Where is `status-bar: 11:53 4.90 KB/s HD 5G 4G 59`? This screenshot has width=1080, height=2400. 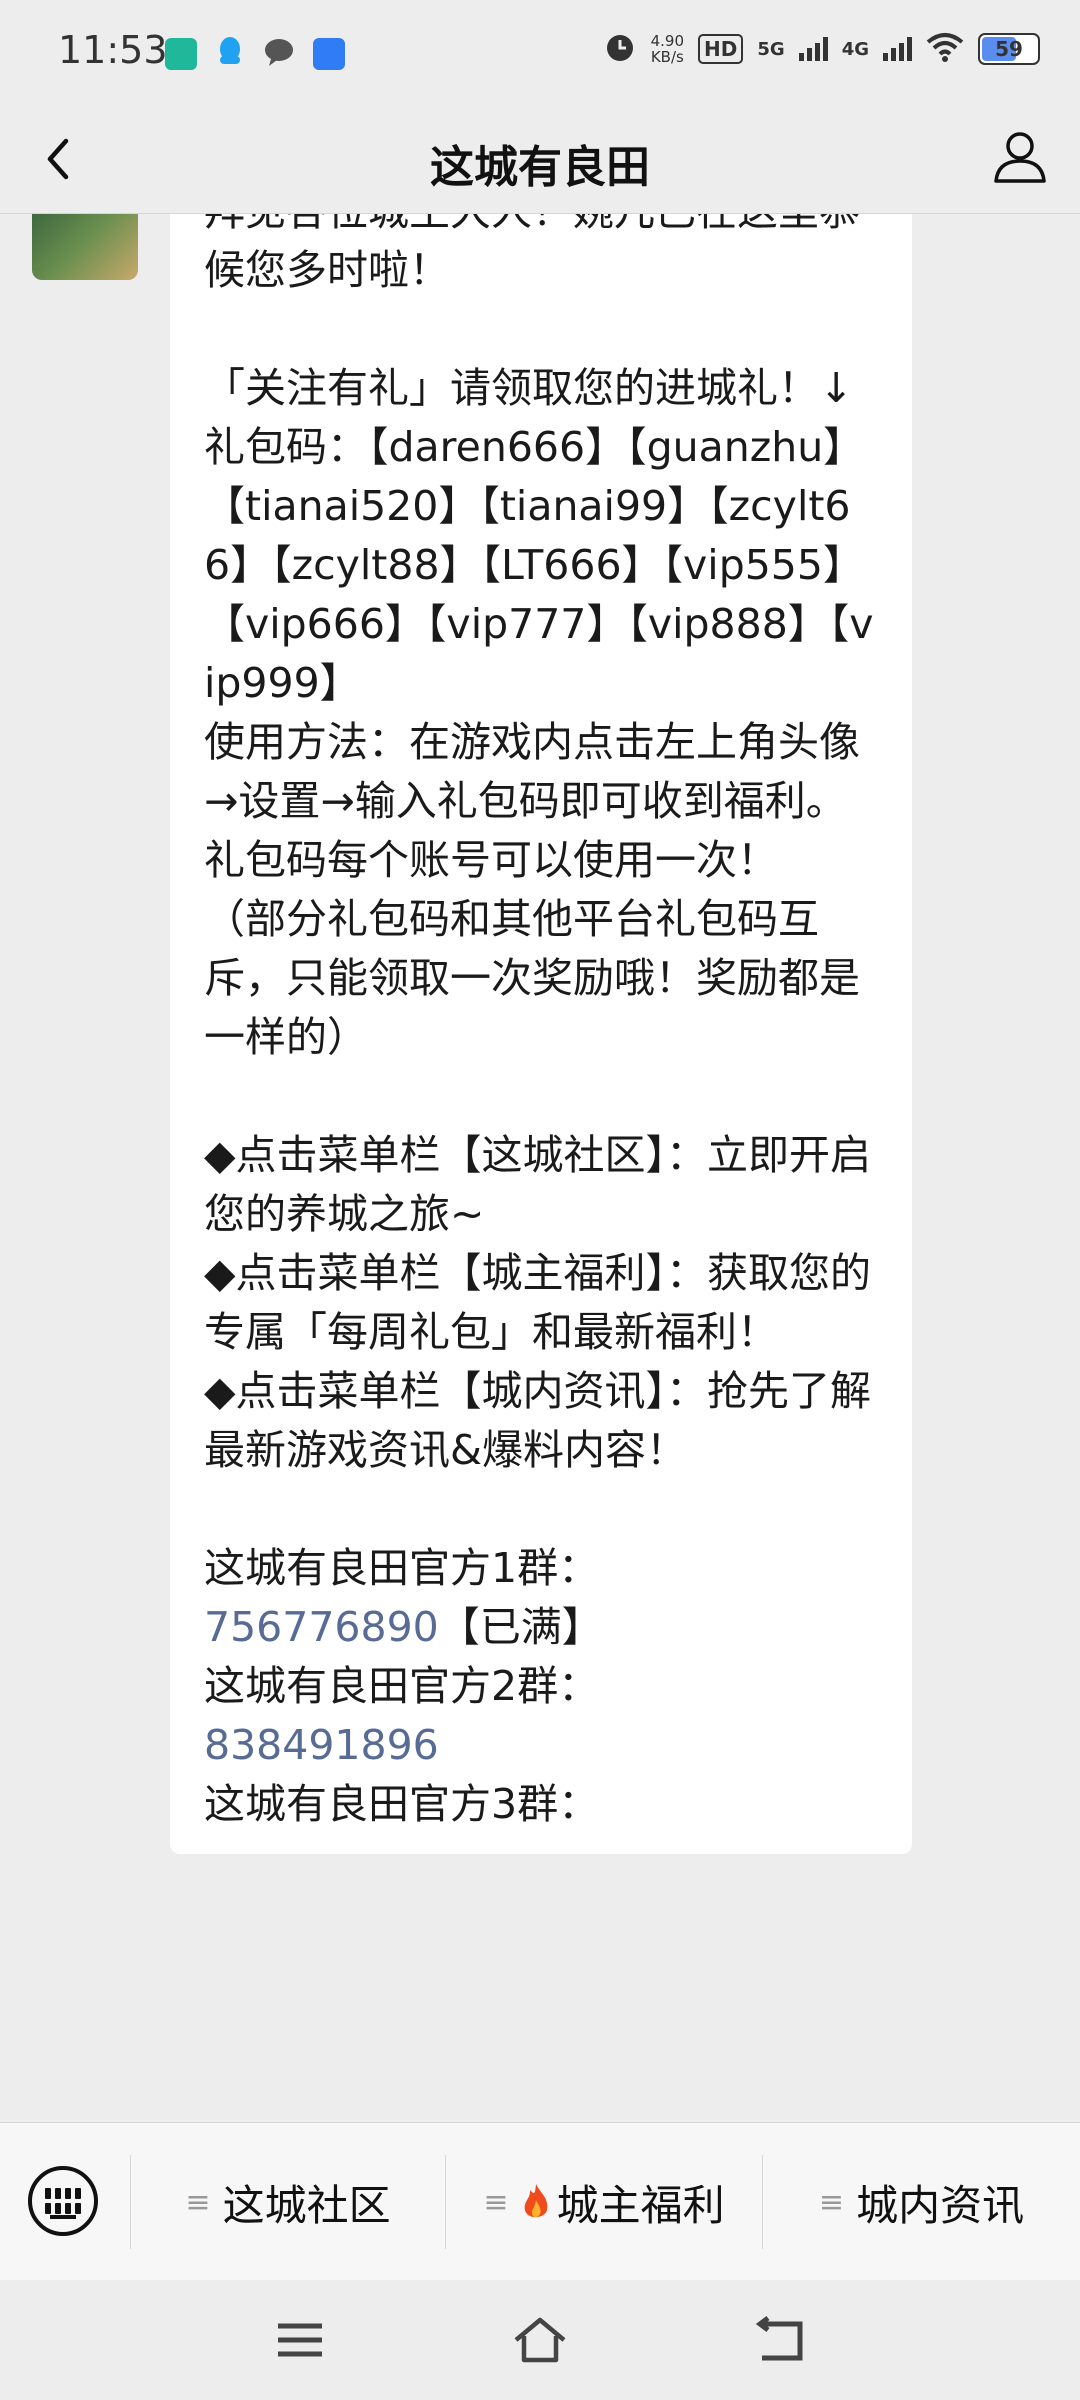 status-bar: 11:53 4.90 KB/s HD 5G 4G 59 is located at coordinates (540, 52).